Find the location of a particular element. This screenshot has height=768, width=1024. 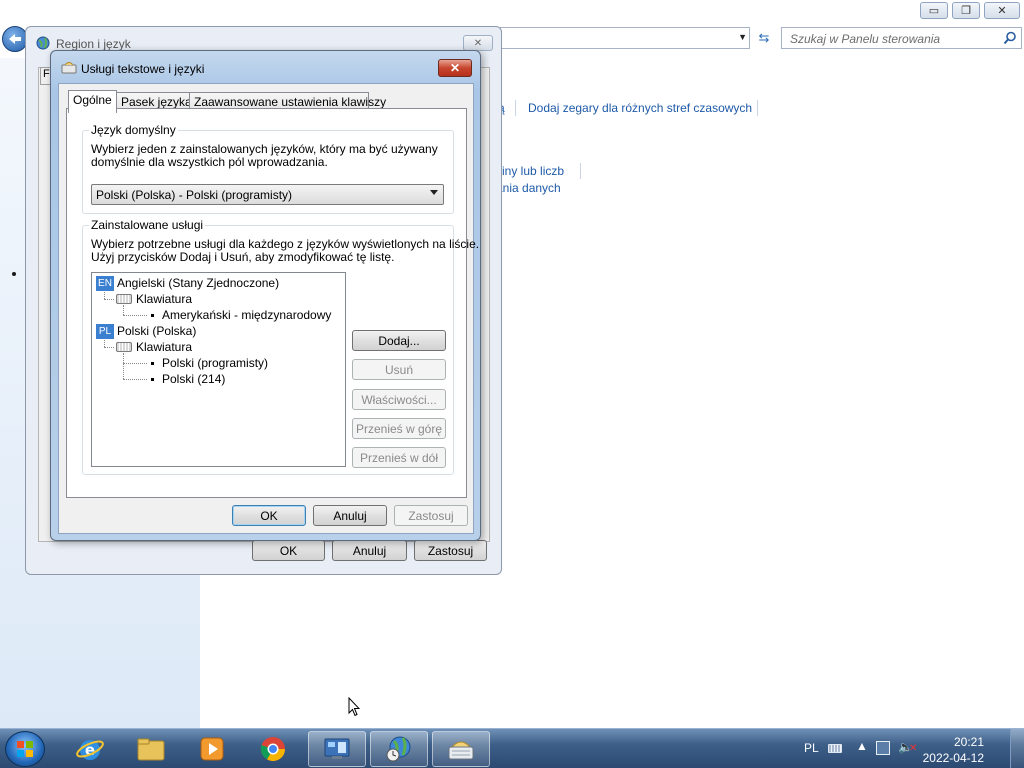

search-icon is located at coordinates (1010, 38).